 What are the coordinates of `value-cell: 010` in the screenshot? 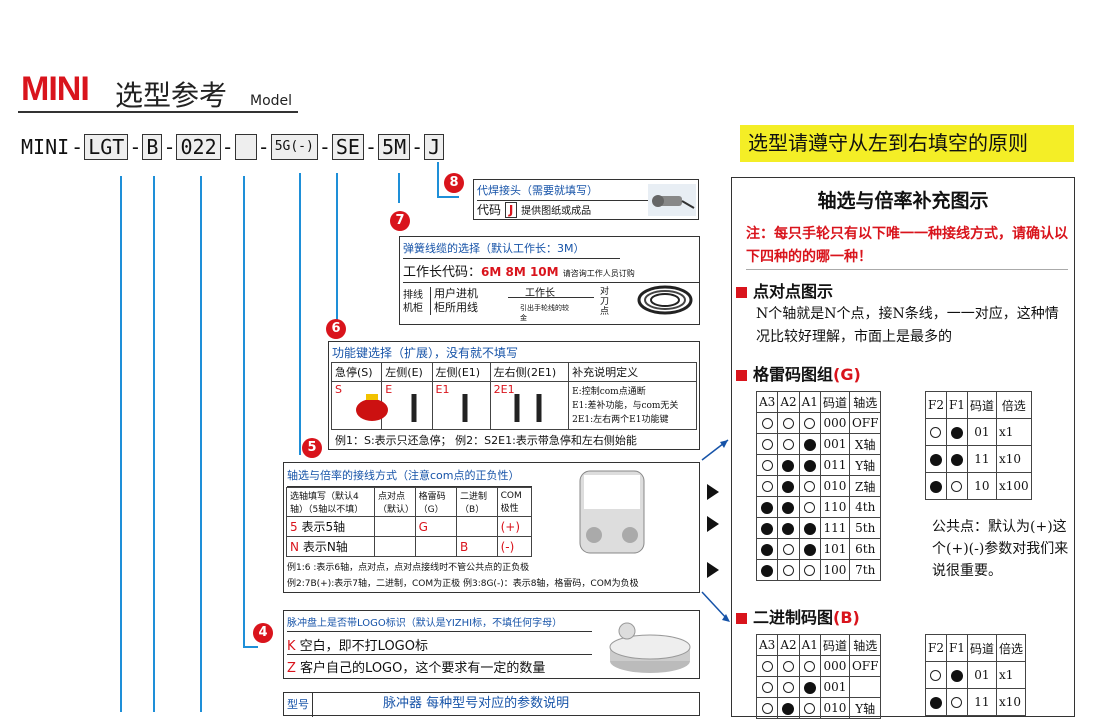 It's located at (834, 708).